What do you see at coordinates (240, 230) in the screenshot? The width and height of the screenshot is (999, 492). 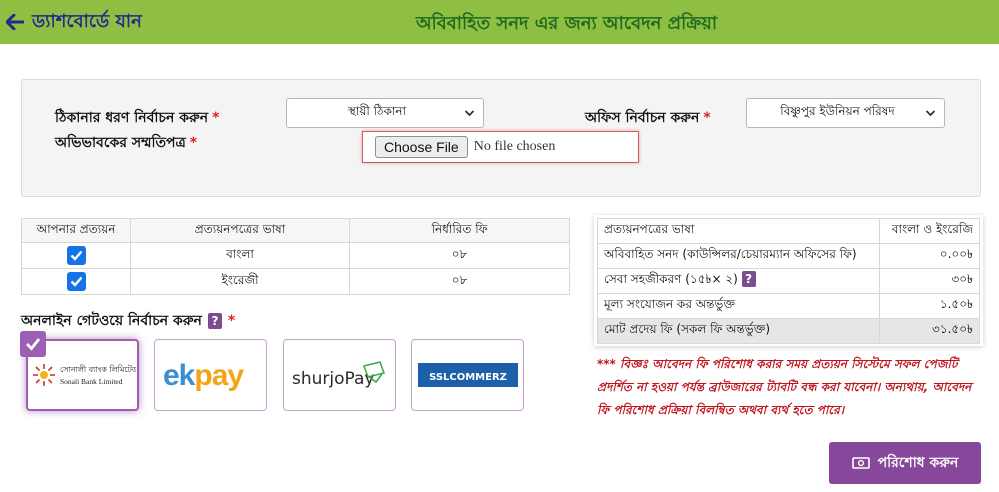 I see `header-language: প্রত্যয়নপত্রের ভাষা` at bounding box center [240, 230].